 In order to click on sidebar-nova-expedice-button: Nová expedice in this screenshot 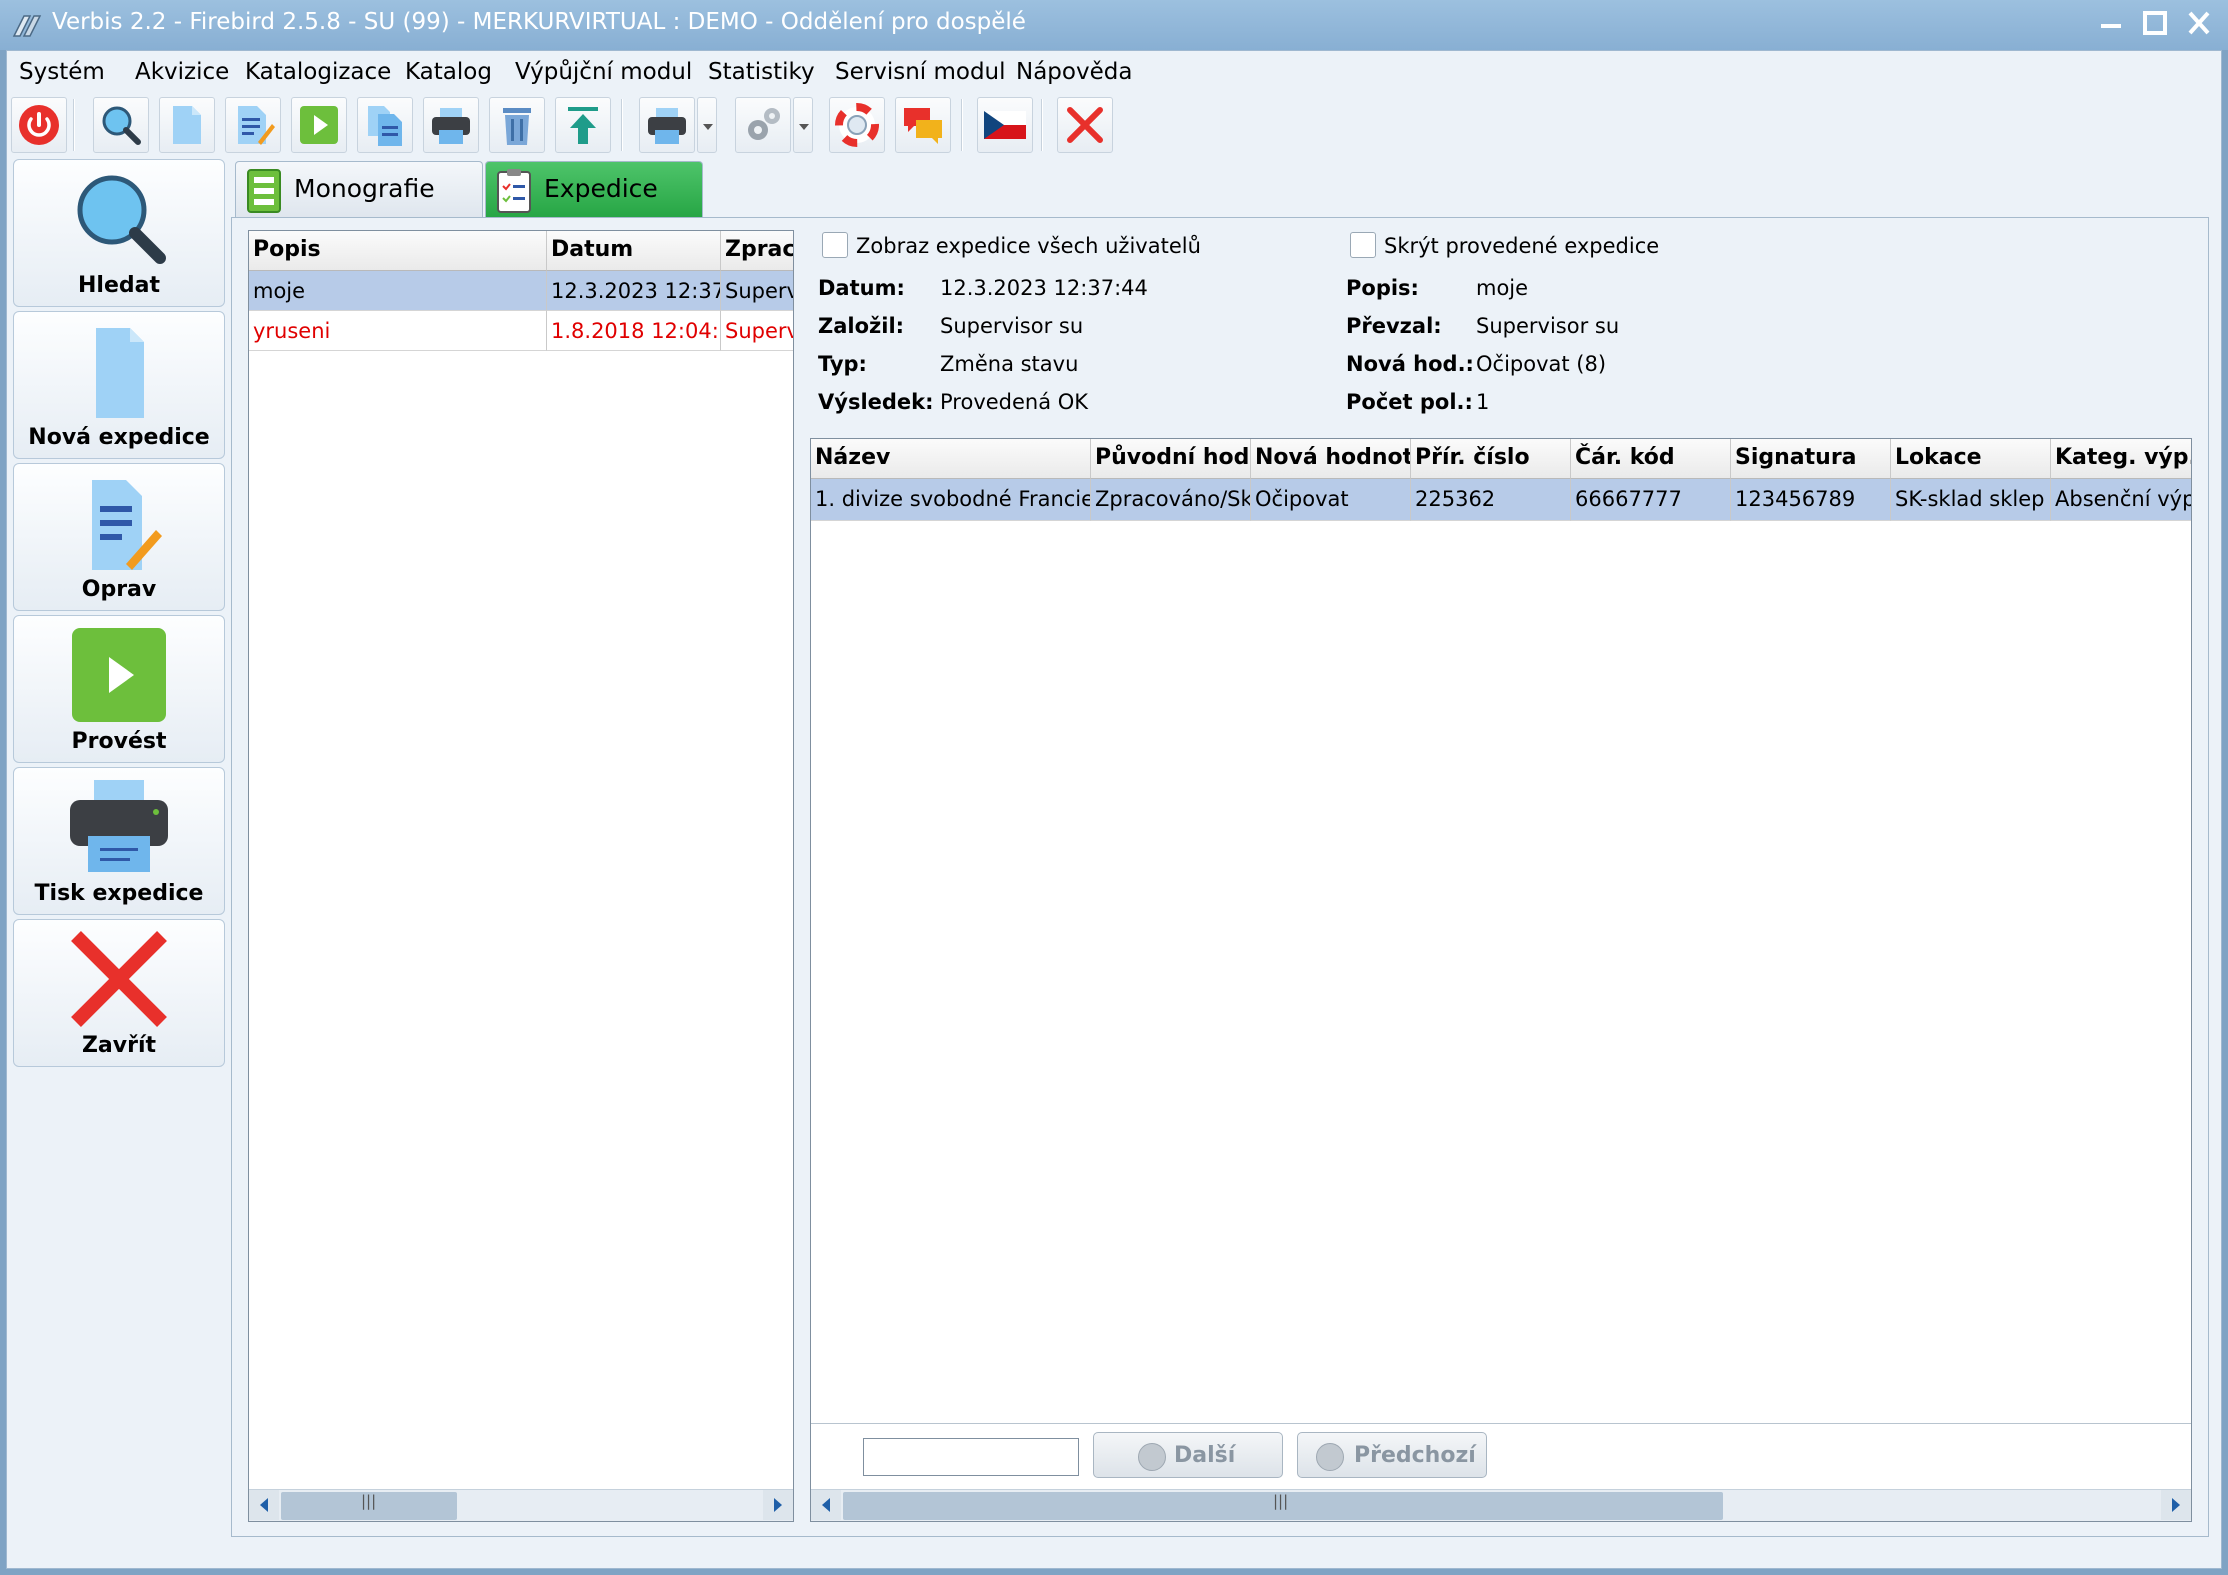, I will do `click(119, 385)`.